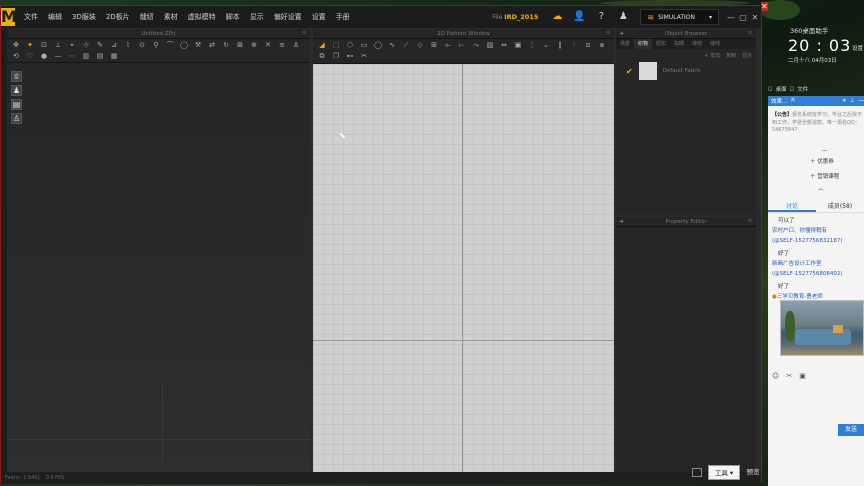  Describe the element at coordinates (462, 45) in the screenshot. I see `seg-sew-icon: ⟝` at that location.